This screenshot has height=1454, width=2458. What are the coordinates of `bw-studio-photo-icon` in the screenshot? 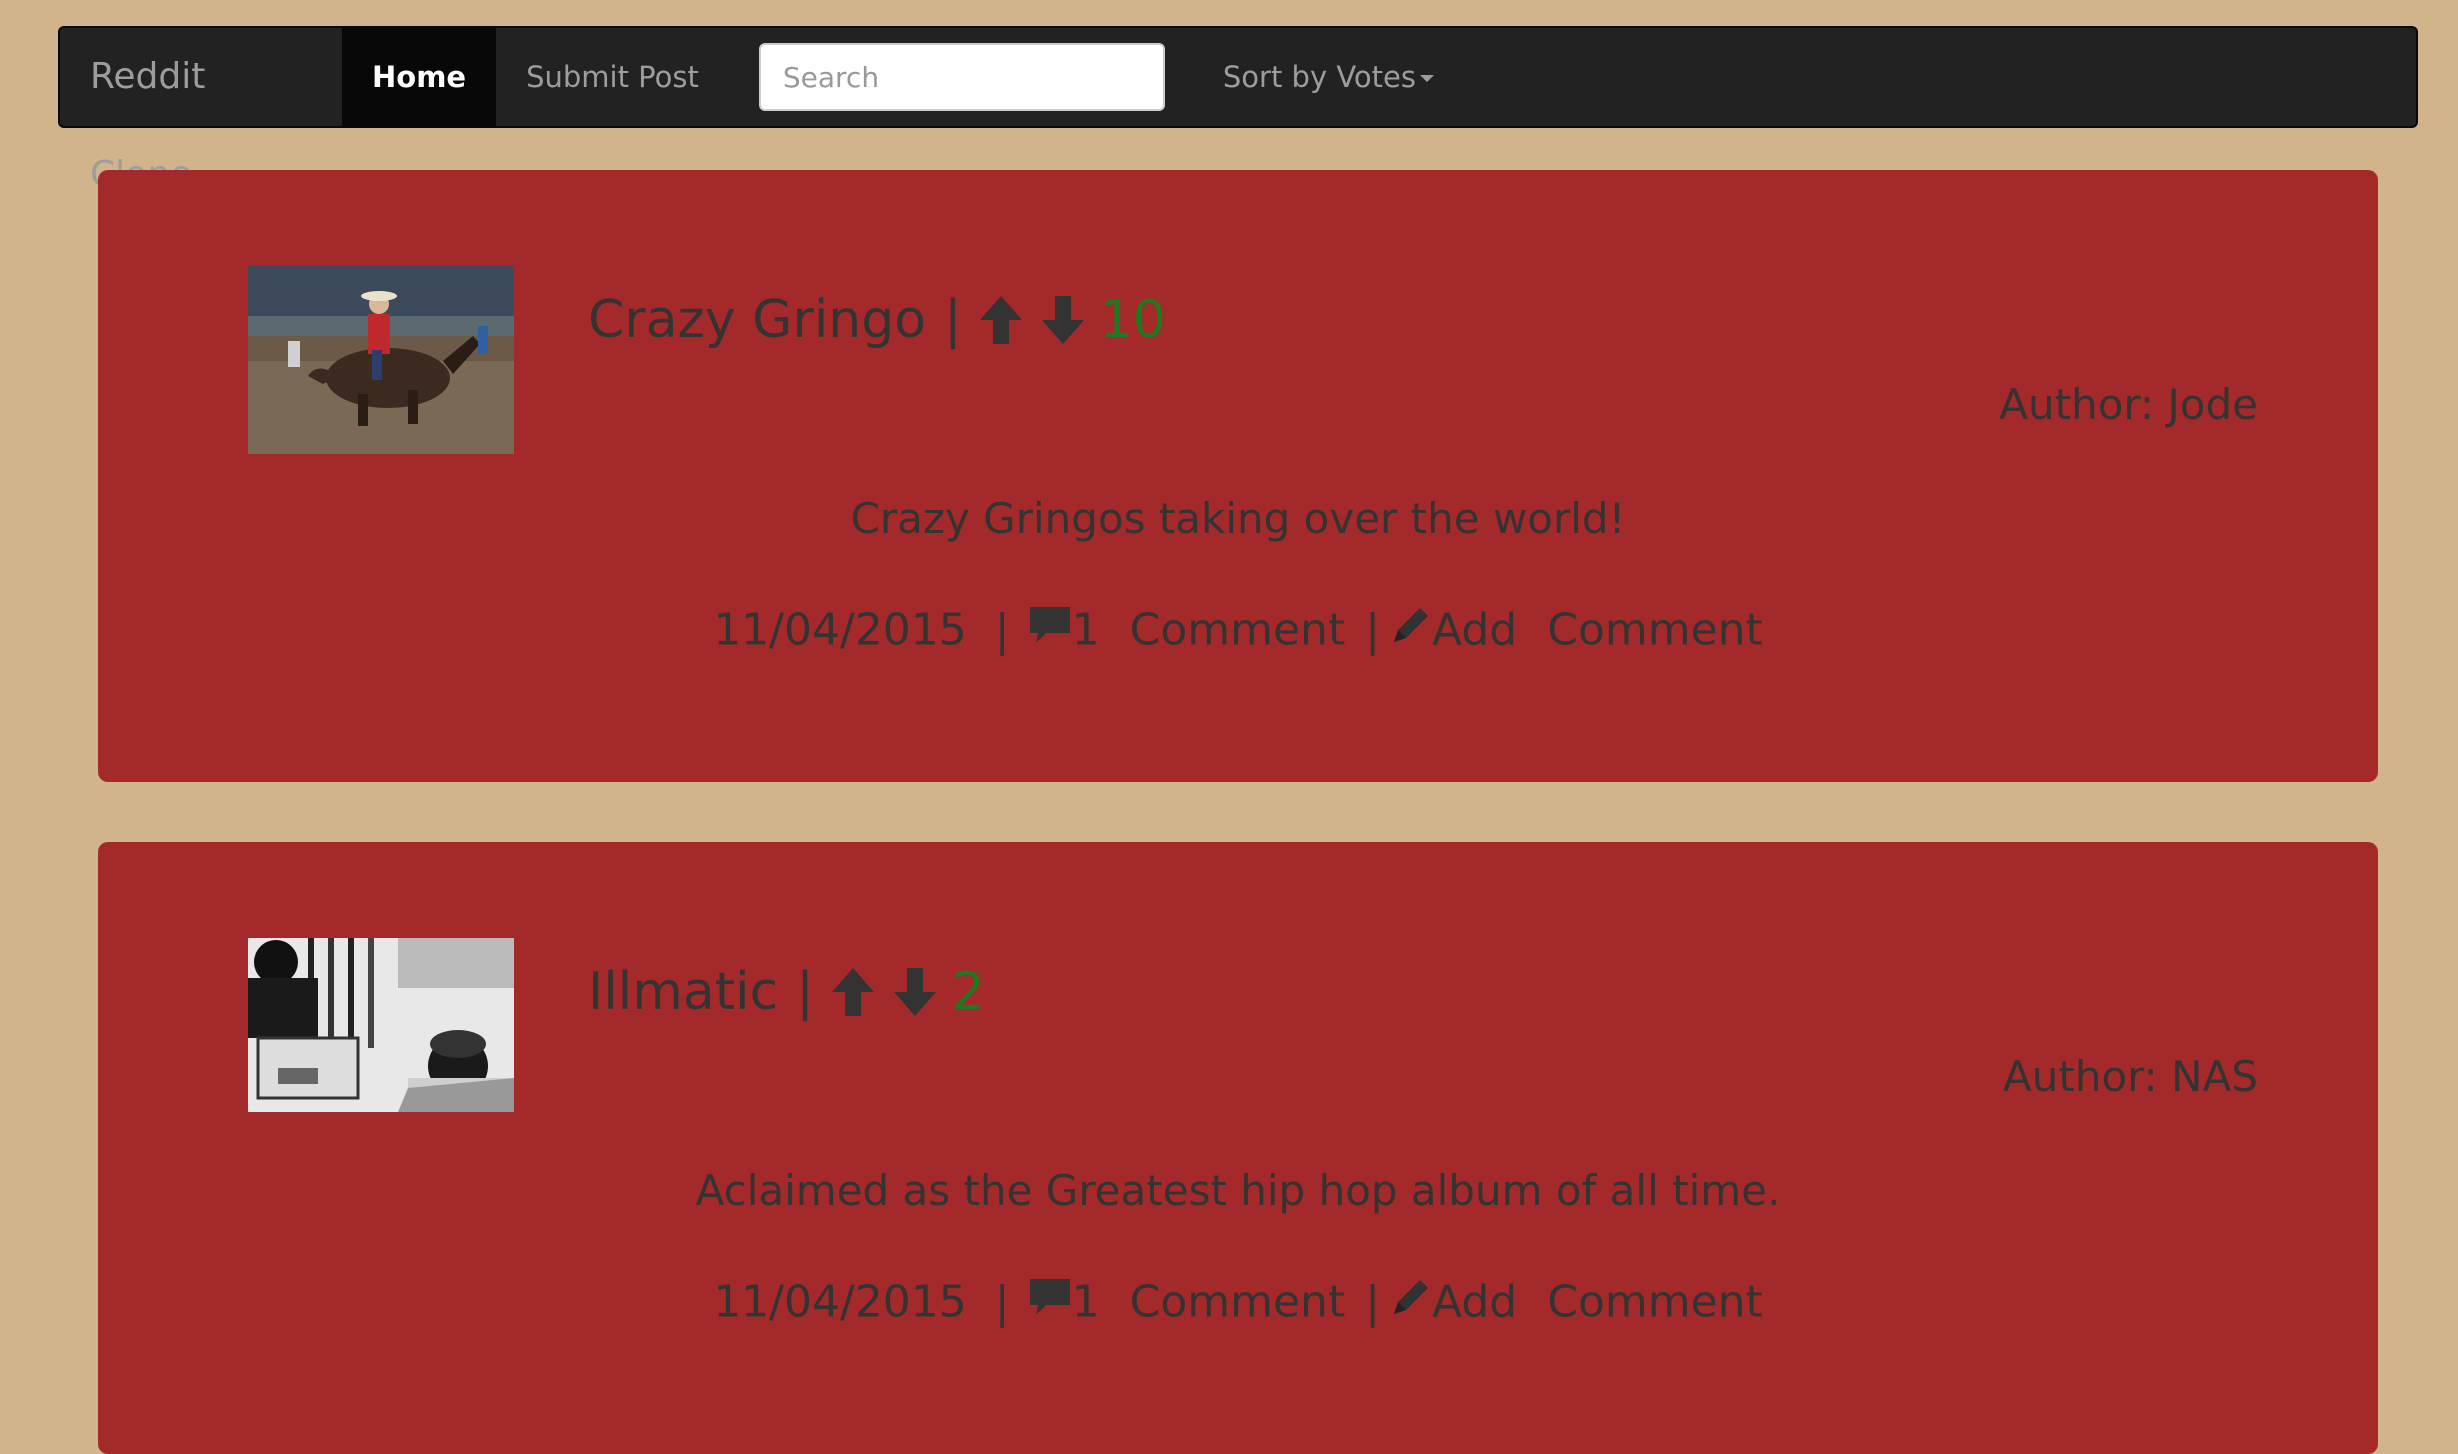 It's located at (381, 1025).